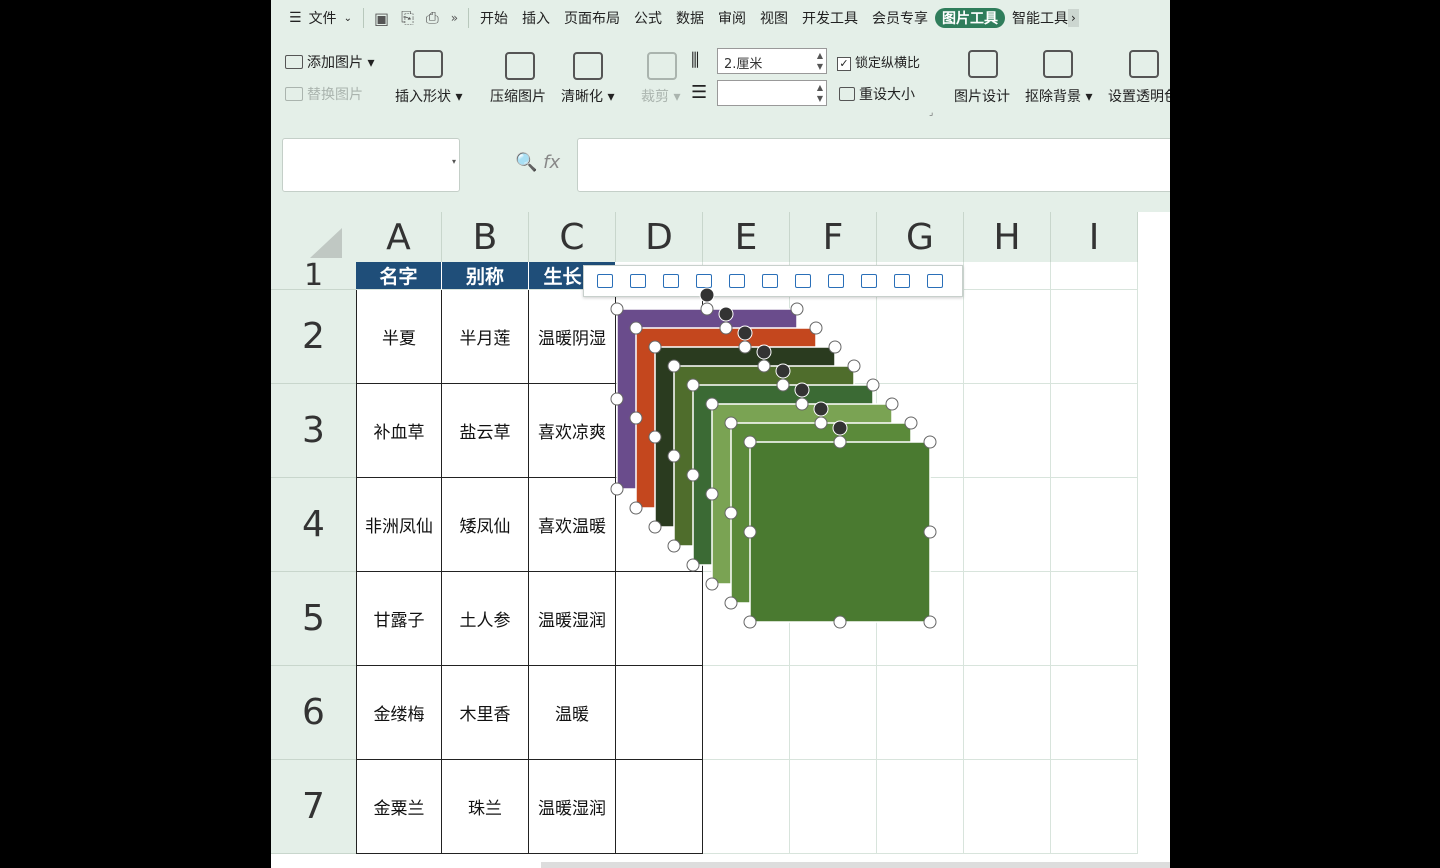  I want to click on save-icon: ▣, so click(381, 18).